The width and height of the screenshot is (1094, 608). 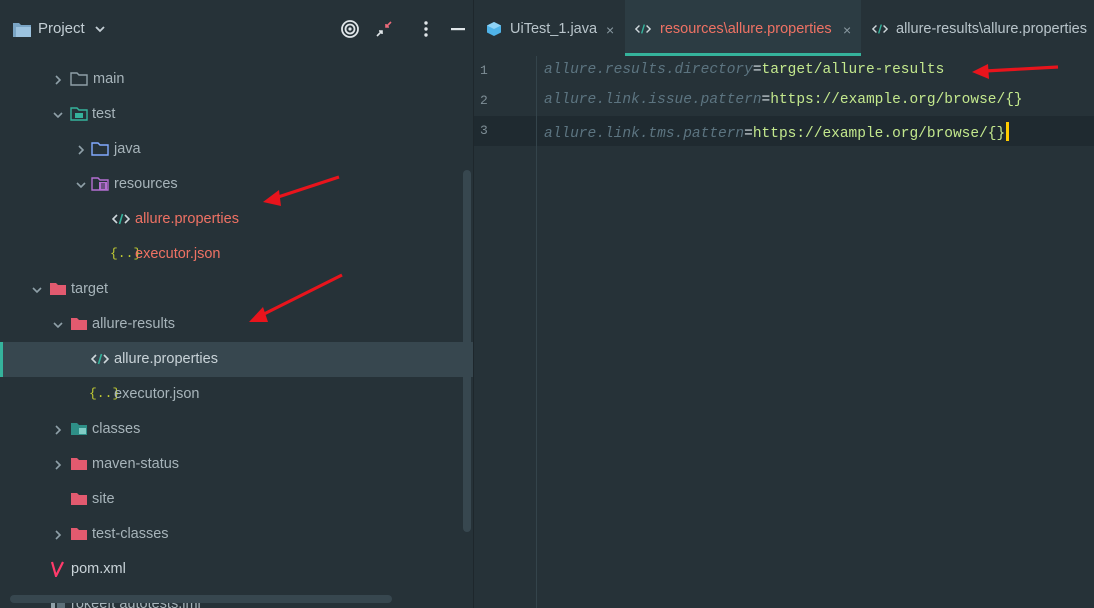 I want to click on resources-folder-icon, so click(x=100, y=184).